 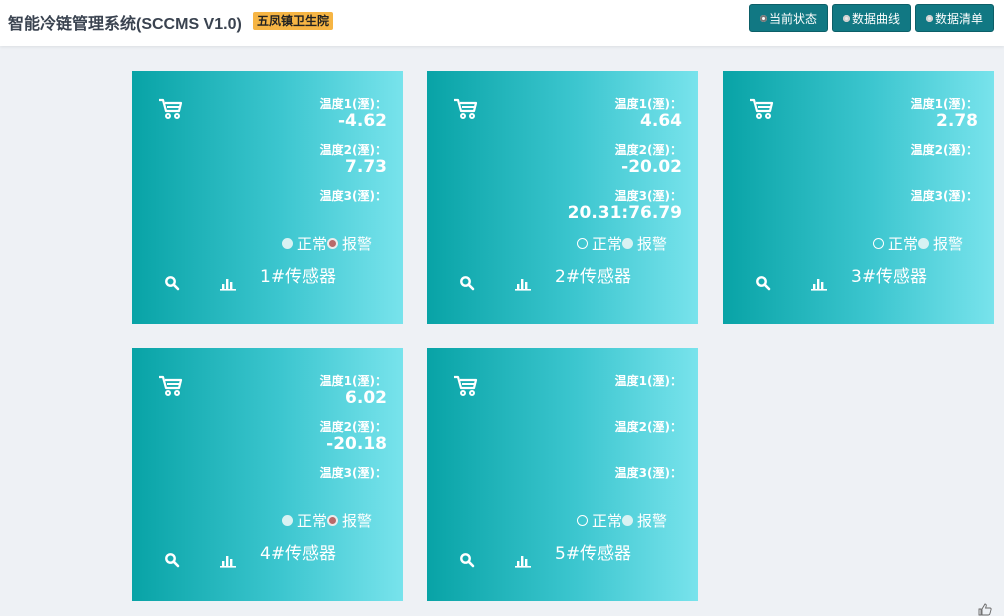 What do you see at coordinates (353, 114) in the screenshot?
I see `temp1-reading: 温度1(溼)： -4.62` at bounding box center [353, 114].